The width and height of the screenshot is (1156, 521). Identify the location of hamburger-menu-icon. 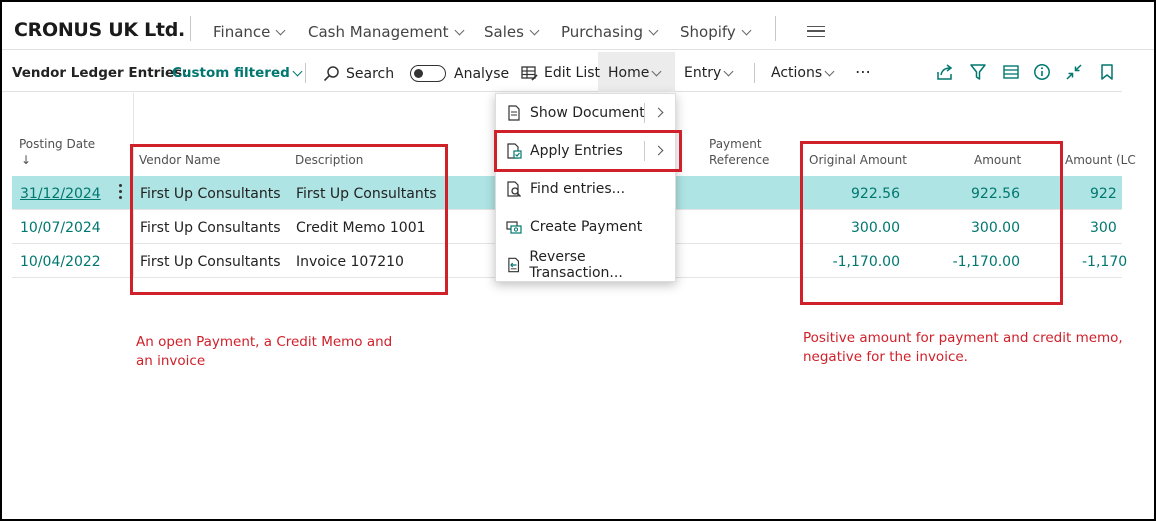
(816, 31).